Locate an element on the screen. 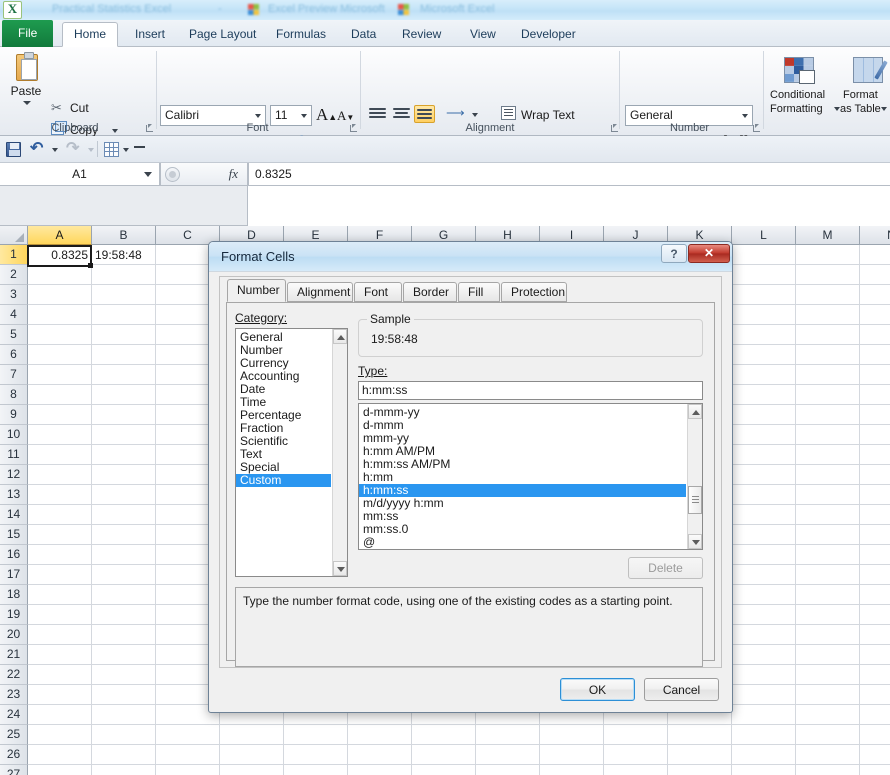 This screenshot has height=775, width=890. cell-f27 is located at coordinates (380, 770).